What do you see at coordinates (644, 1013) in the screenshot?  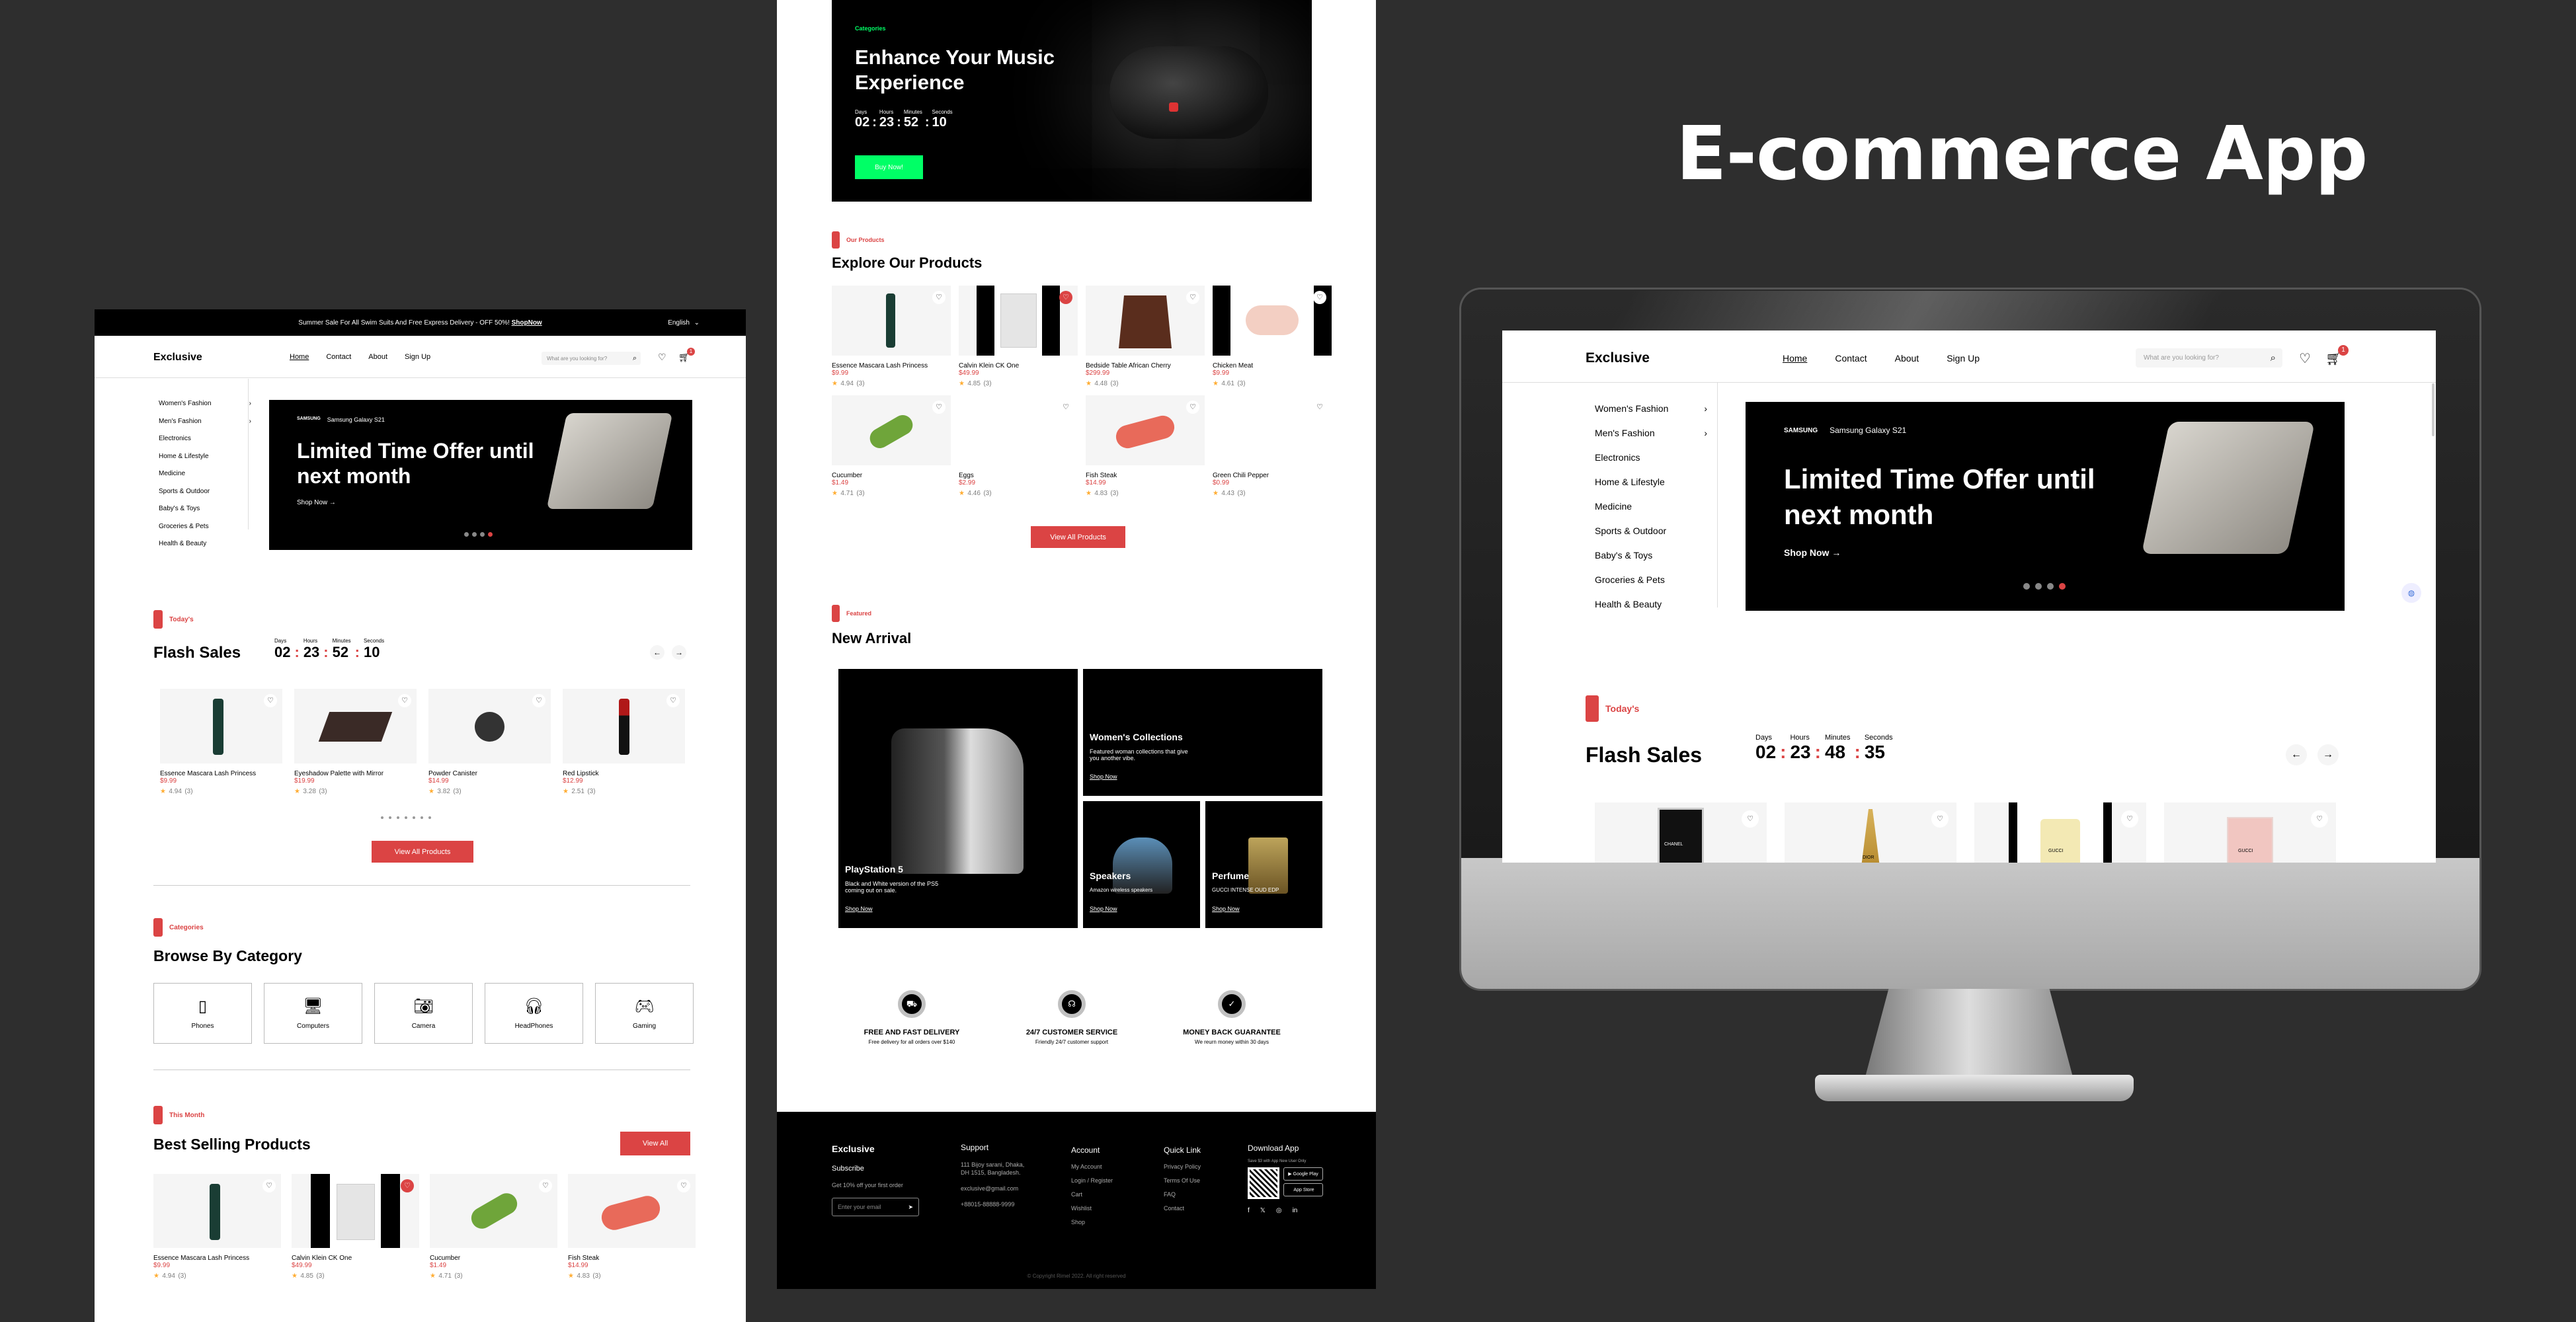 I see `category-gaming: 🎮︎ Gaming` at bounding box center [644, 1013].